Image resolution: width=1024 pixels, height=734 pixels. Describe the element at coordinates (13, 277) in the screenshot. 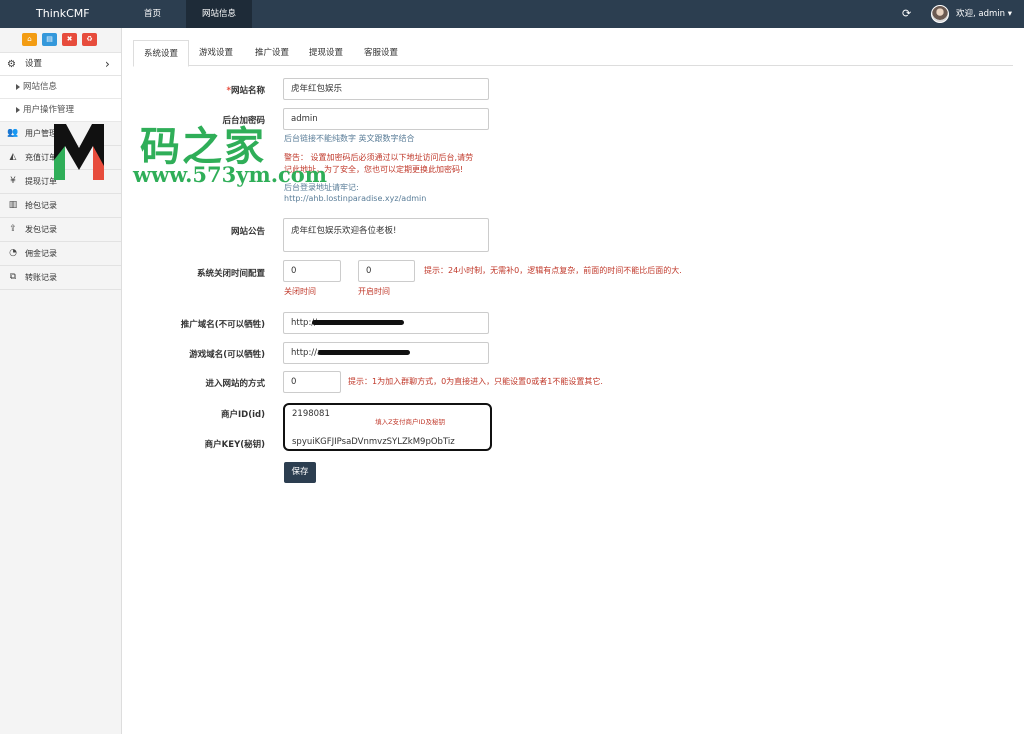

I see `clone-icon: ⧉` at that location.